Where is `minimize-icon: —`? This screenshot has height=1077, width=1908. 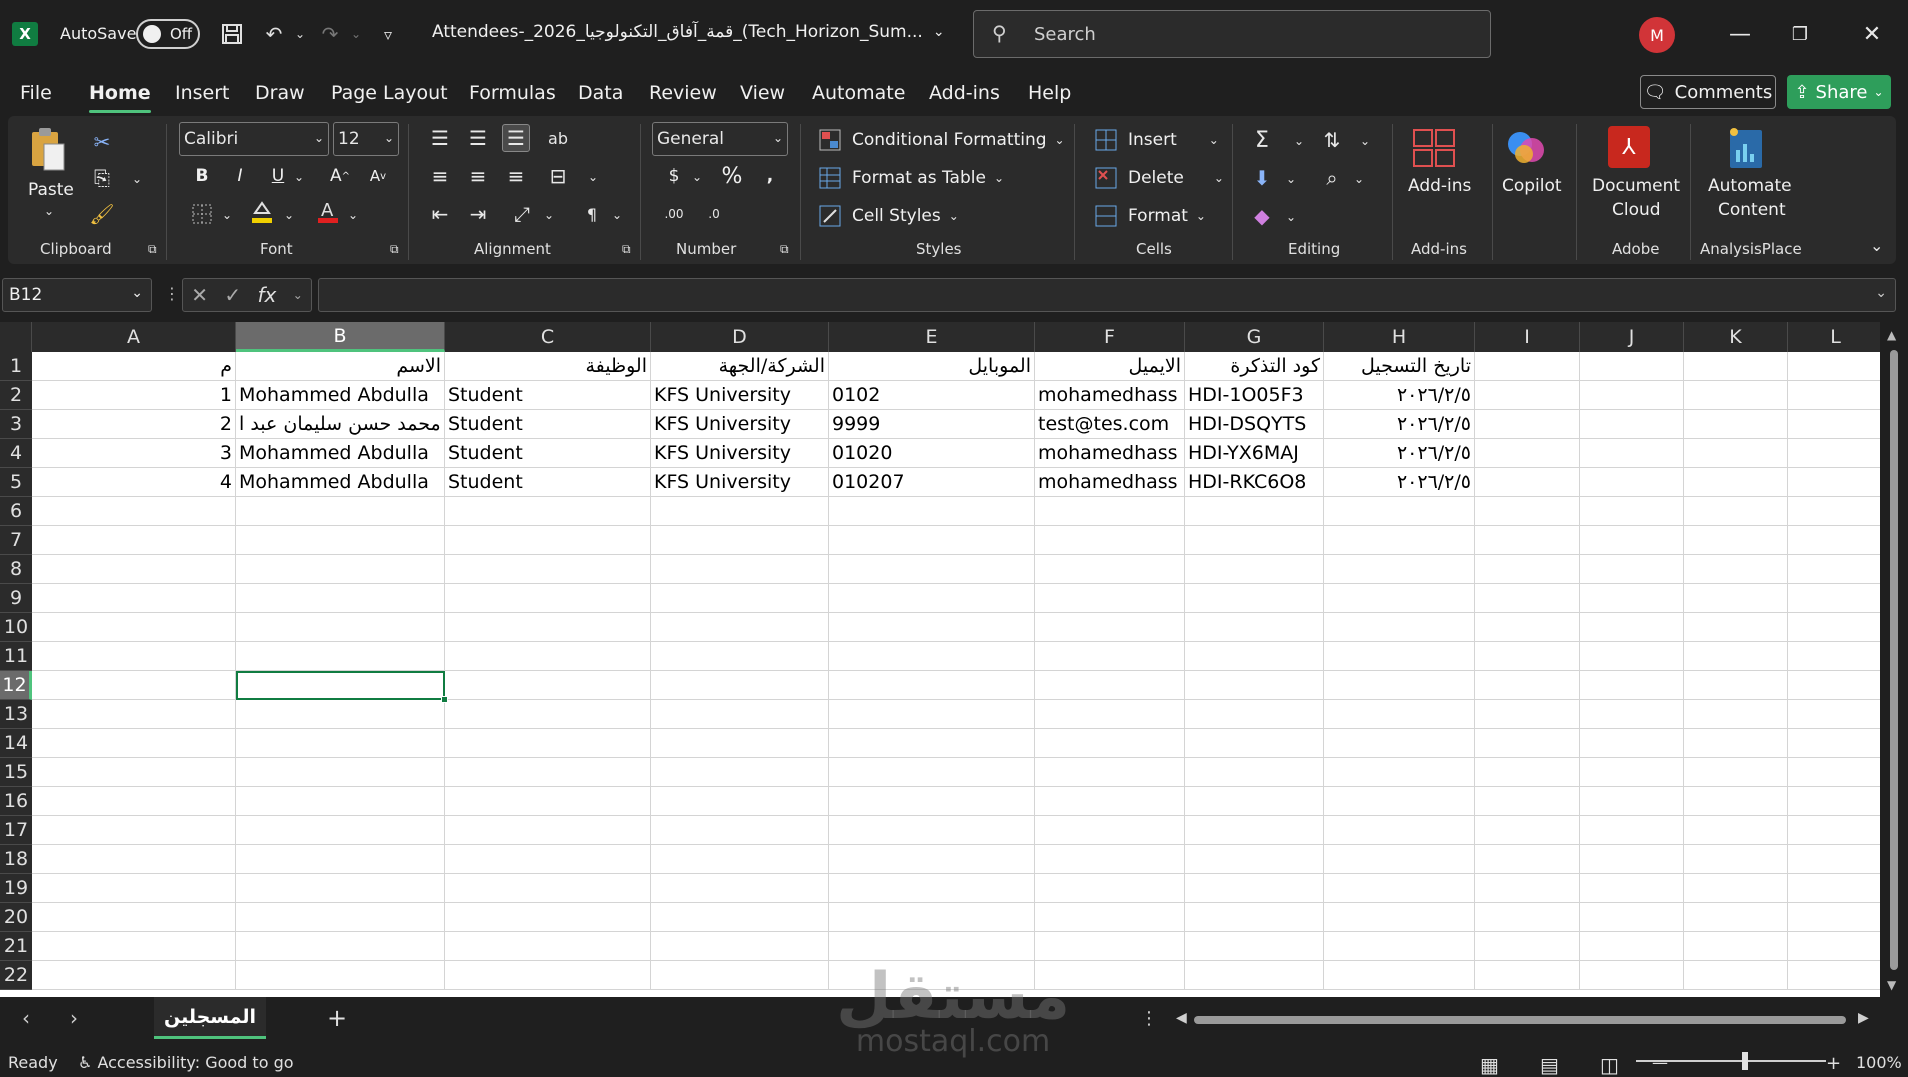
minimize-icon: — is located at coordinates (1740, 34).